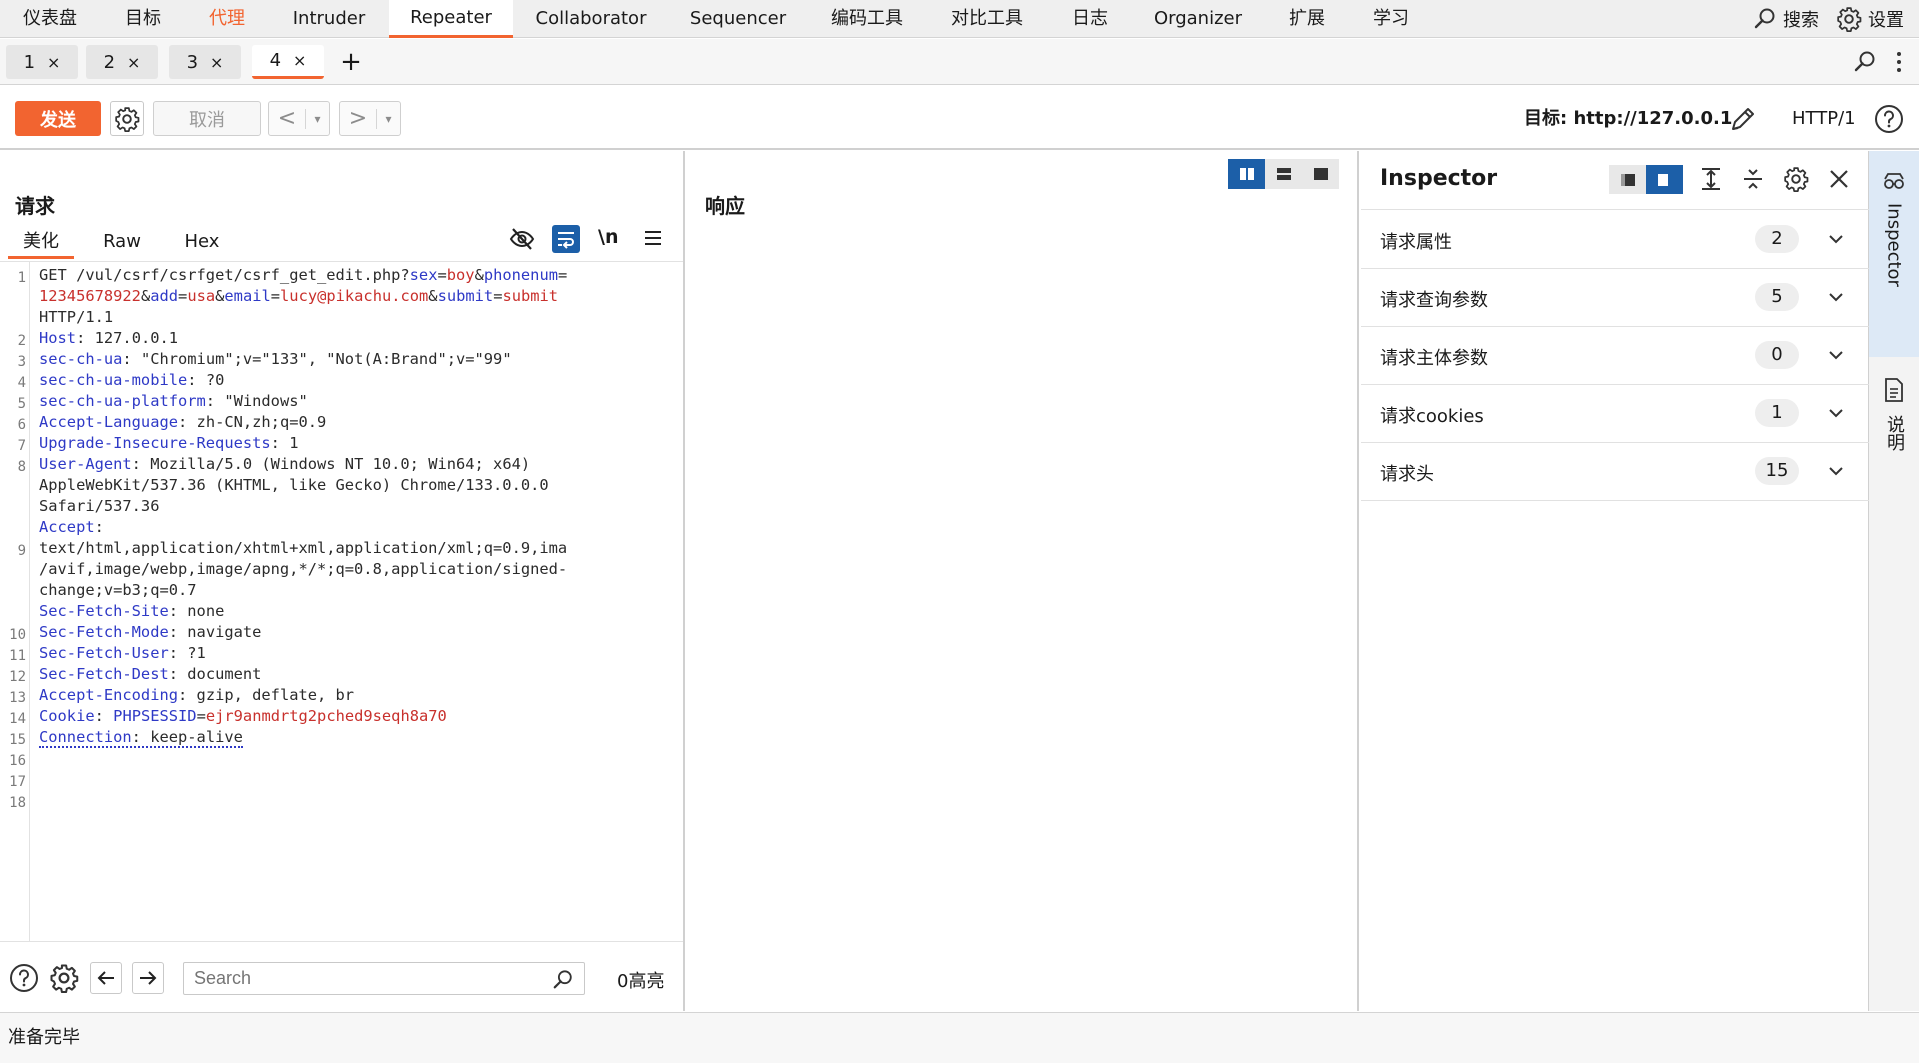 Image resolution: width=1919 pixels, height=1063 pixels. What do you see at coordinates (591, 19) in the screenshot?
I see `menu-collaborator: Collaborator` at bounding box center [591, 19].